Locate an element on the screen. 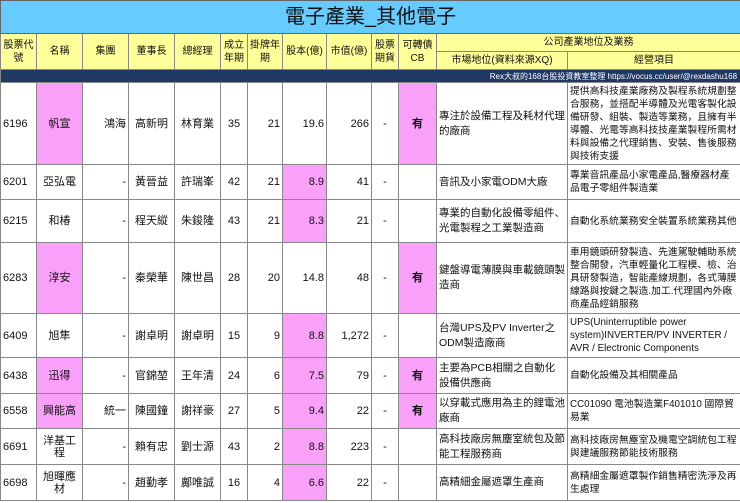  cell-name: 洋基工程 is located at coordinates (59, 446).